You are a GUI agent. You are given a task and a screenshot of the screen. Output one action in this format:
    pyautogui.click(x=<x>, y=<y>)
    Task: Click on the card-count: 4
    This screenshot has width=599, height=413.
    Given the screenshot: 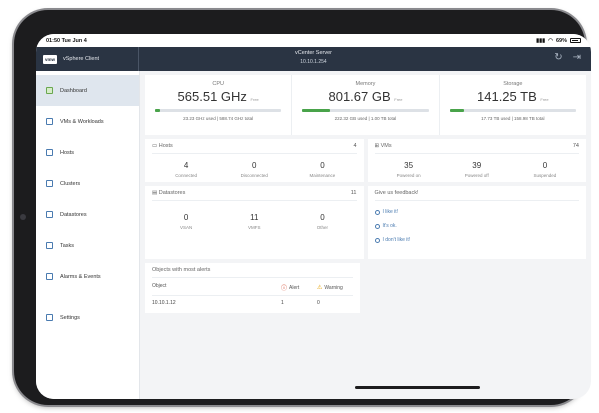 What is the action you would take?
    pyautogui.click(x=355, y=146)
    